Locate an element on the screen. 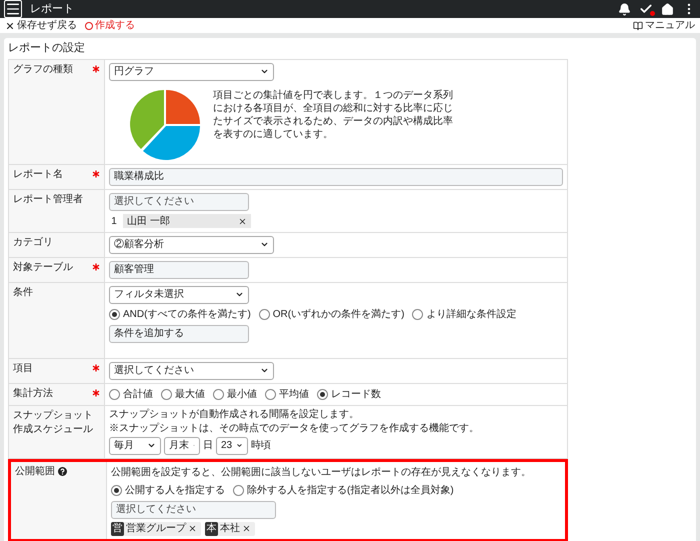 The image size is (700, 541). radio-option: レコード数 is located at coordinates (349, 394).